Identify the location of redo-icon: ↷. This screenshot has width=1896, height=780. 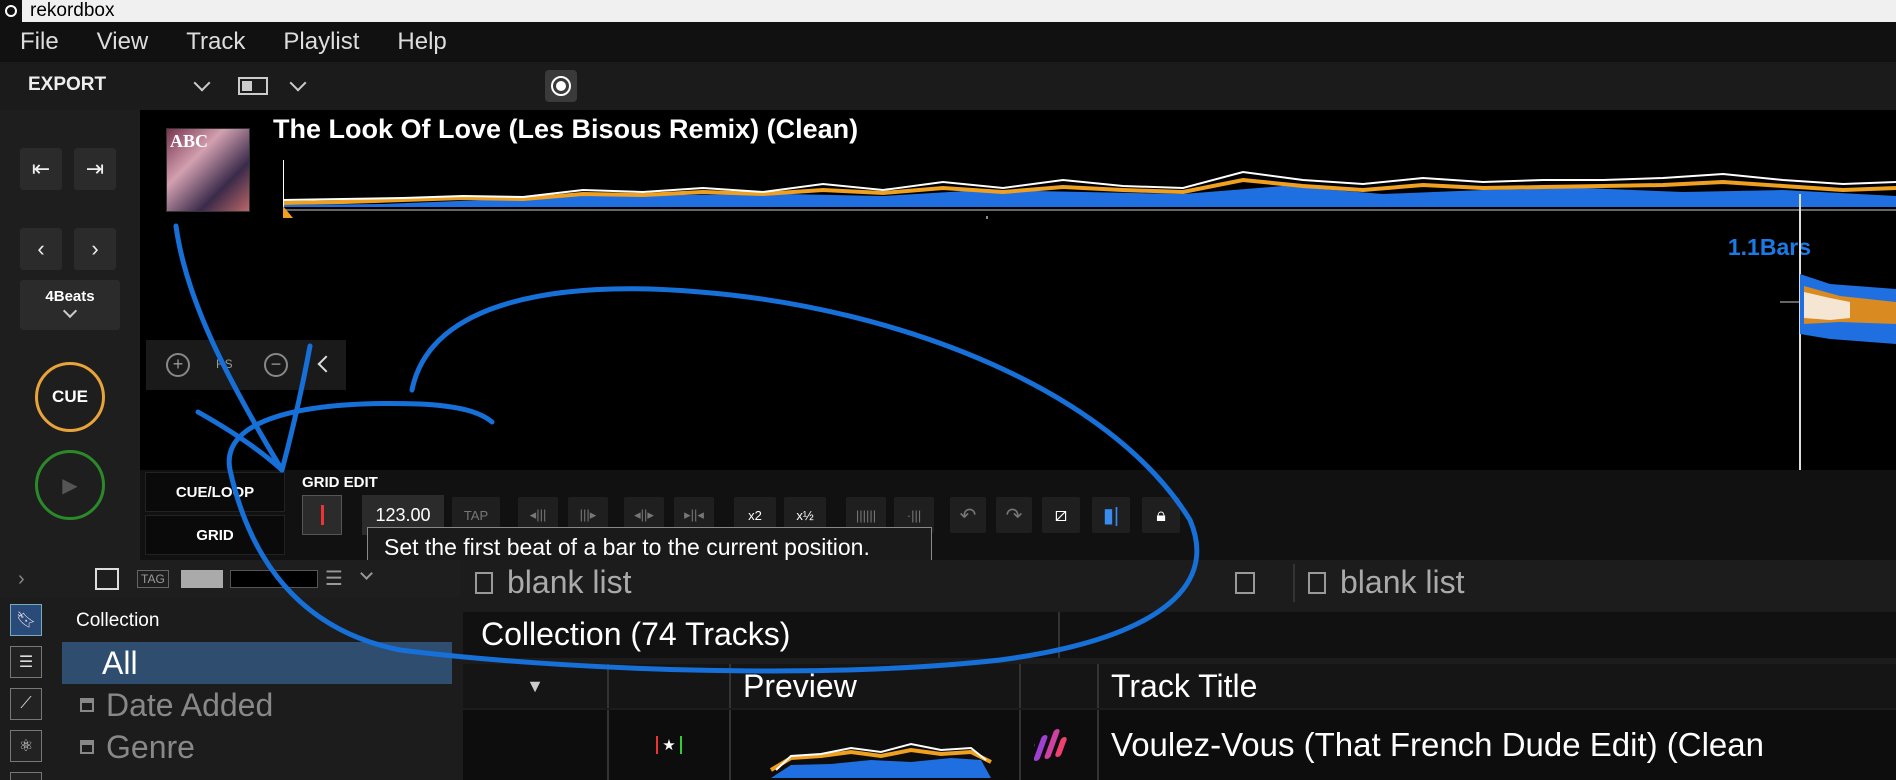
(1014, 515).